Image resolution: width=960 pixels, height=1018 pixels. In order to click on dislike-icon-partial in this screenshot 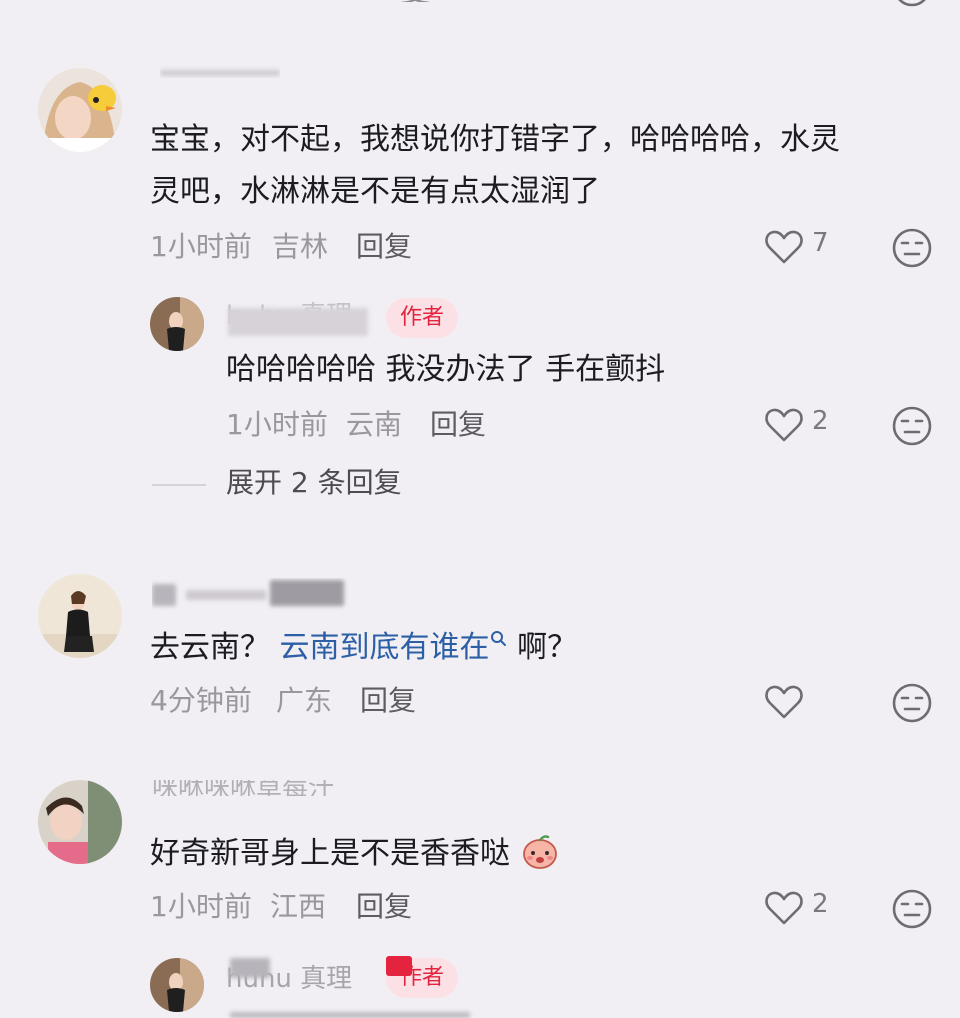, I will do `click(912, 5)`.